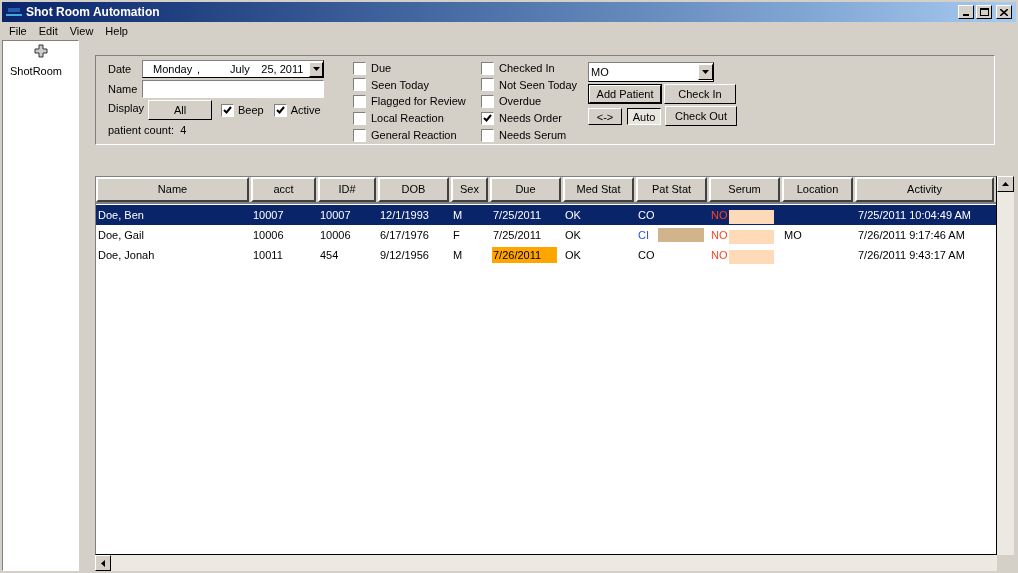 The width and height of the screenshot is (1018, 573). I want to click on status-code: CI, so click(644, 235).